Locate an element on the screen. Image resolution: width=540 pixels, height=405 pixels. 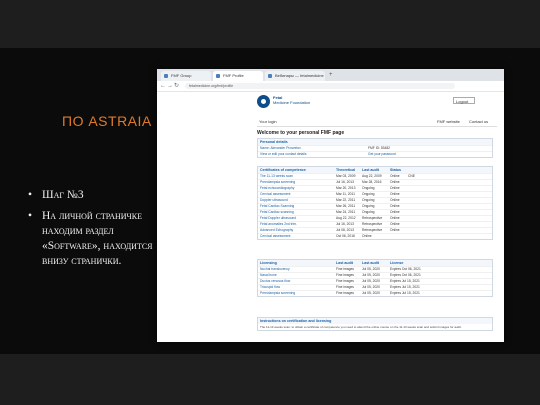
contact-details-link: View or edit your contact details is located at coordinates (283, 154).